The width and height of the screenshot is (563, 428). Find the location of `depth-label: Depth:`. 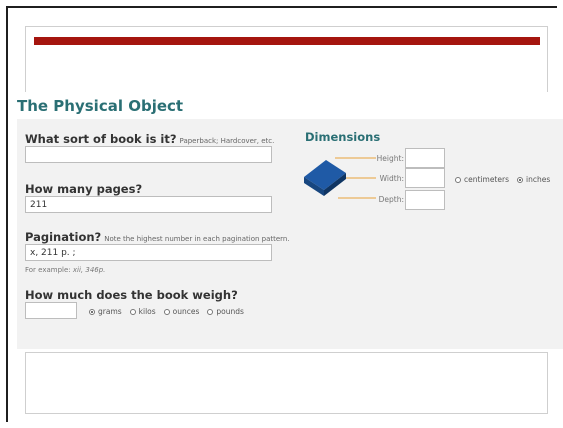

depth-label: Depth: is located at coordinates (391, 199).